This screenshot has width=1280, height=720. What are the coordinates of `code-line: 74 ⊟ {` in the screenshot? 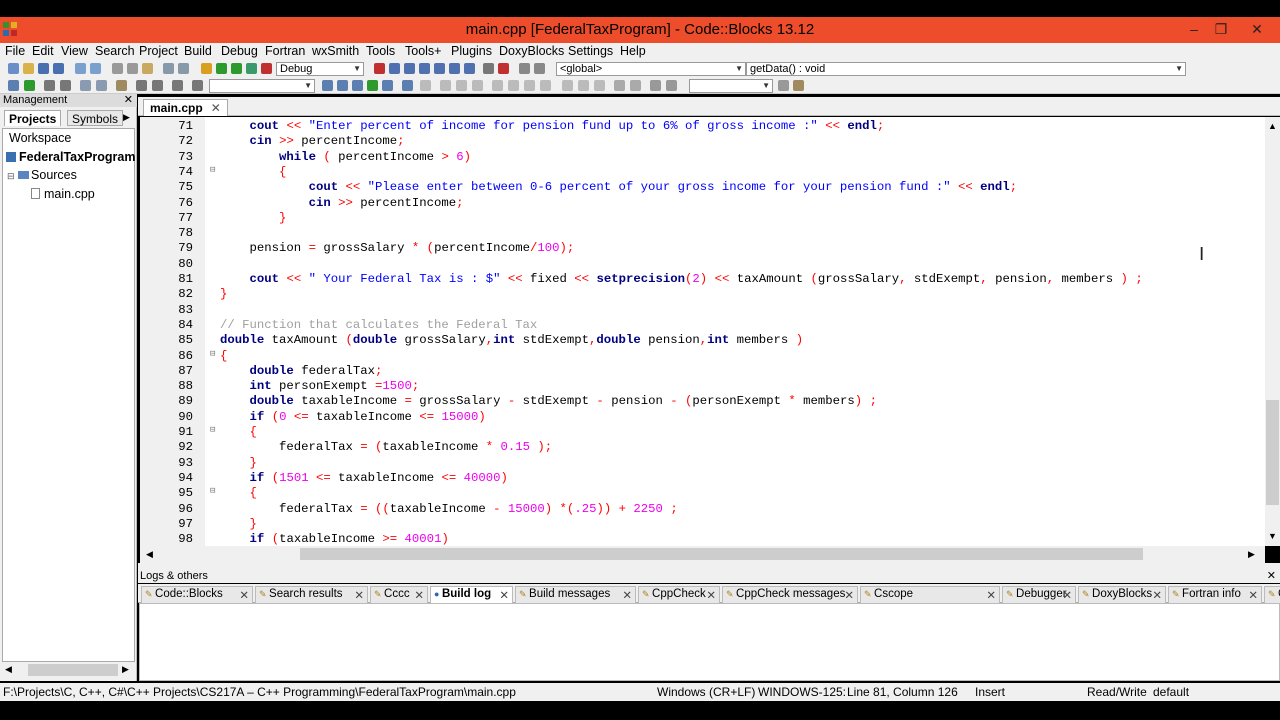 It's located at (702, 172).